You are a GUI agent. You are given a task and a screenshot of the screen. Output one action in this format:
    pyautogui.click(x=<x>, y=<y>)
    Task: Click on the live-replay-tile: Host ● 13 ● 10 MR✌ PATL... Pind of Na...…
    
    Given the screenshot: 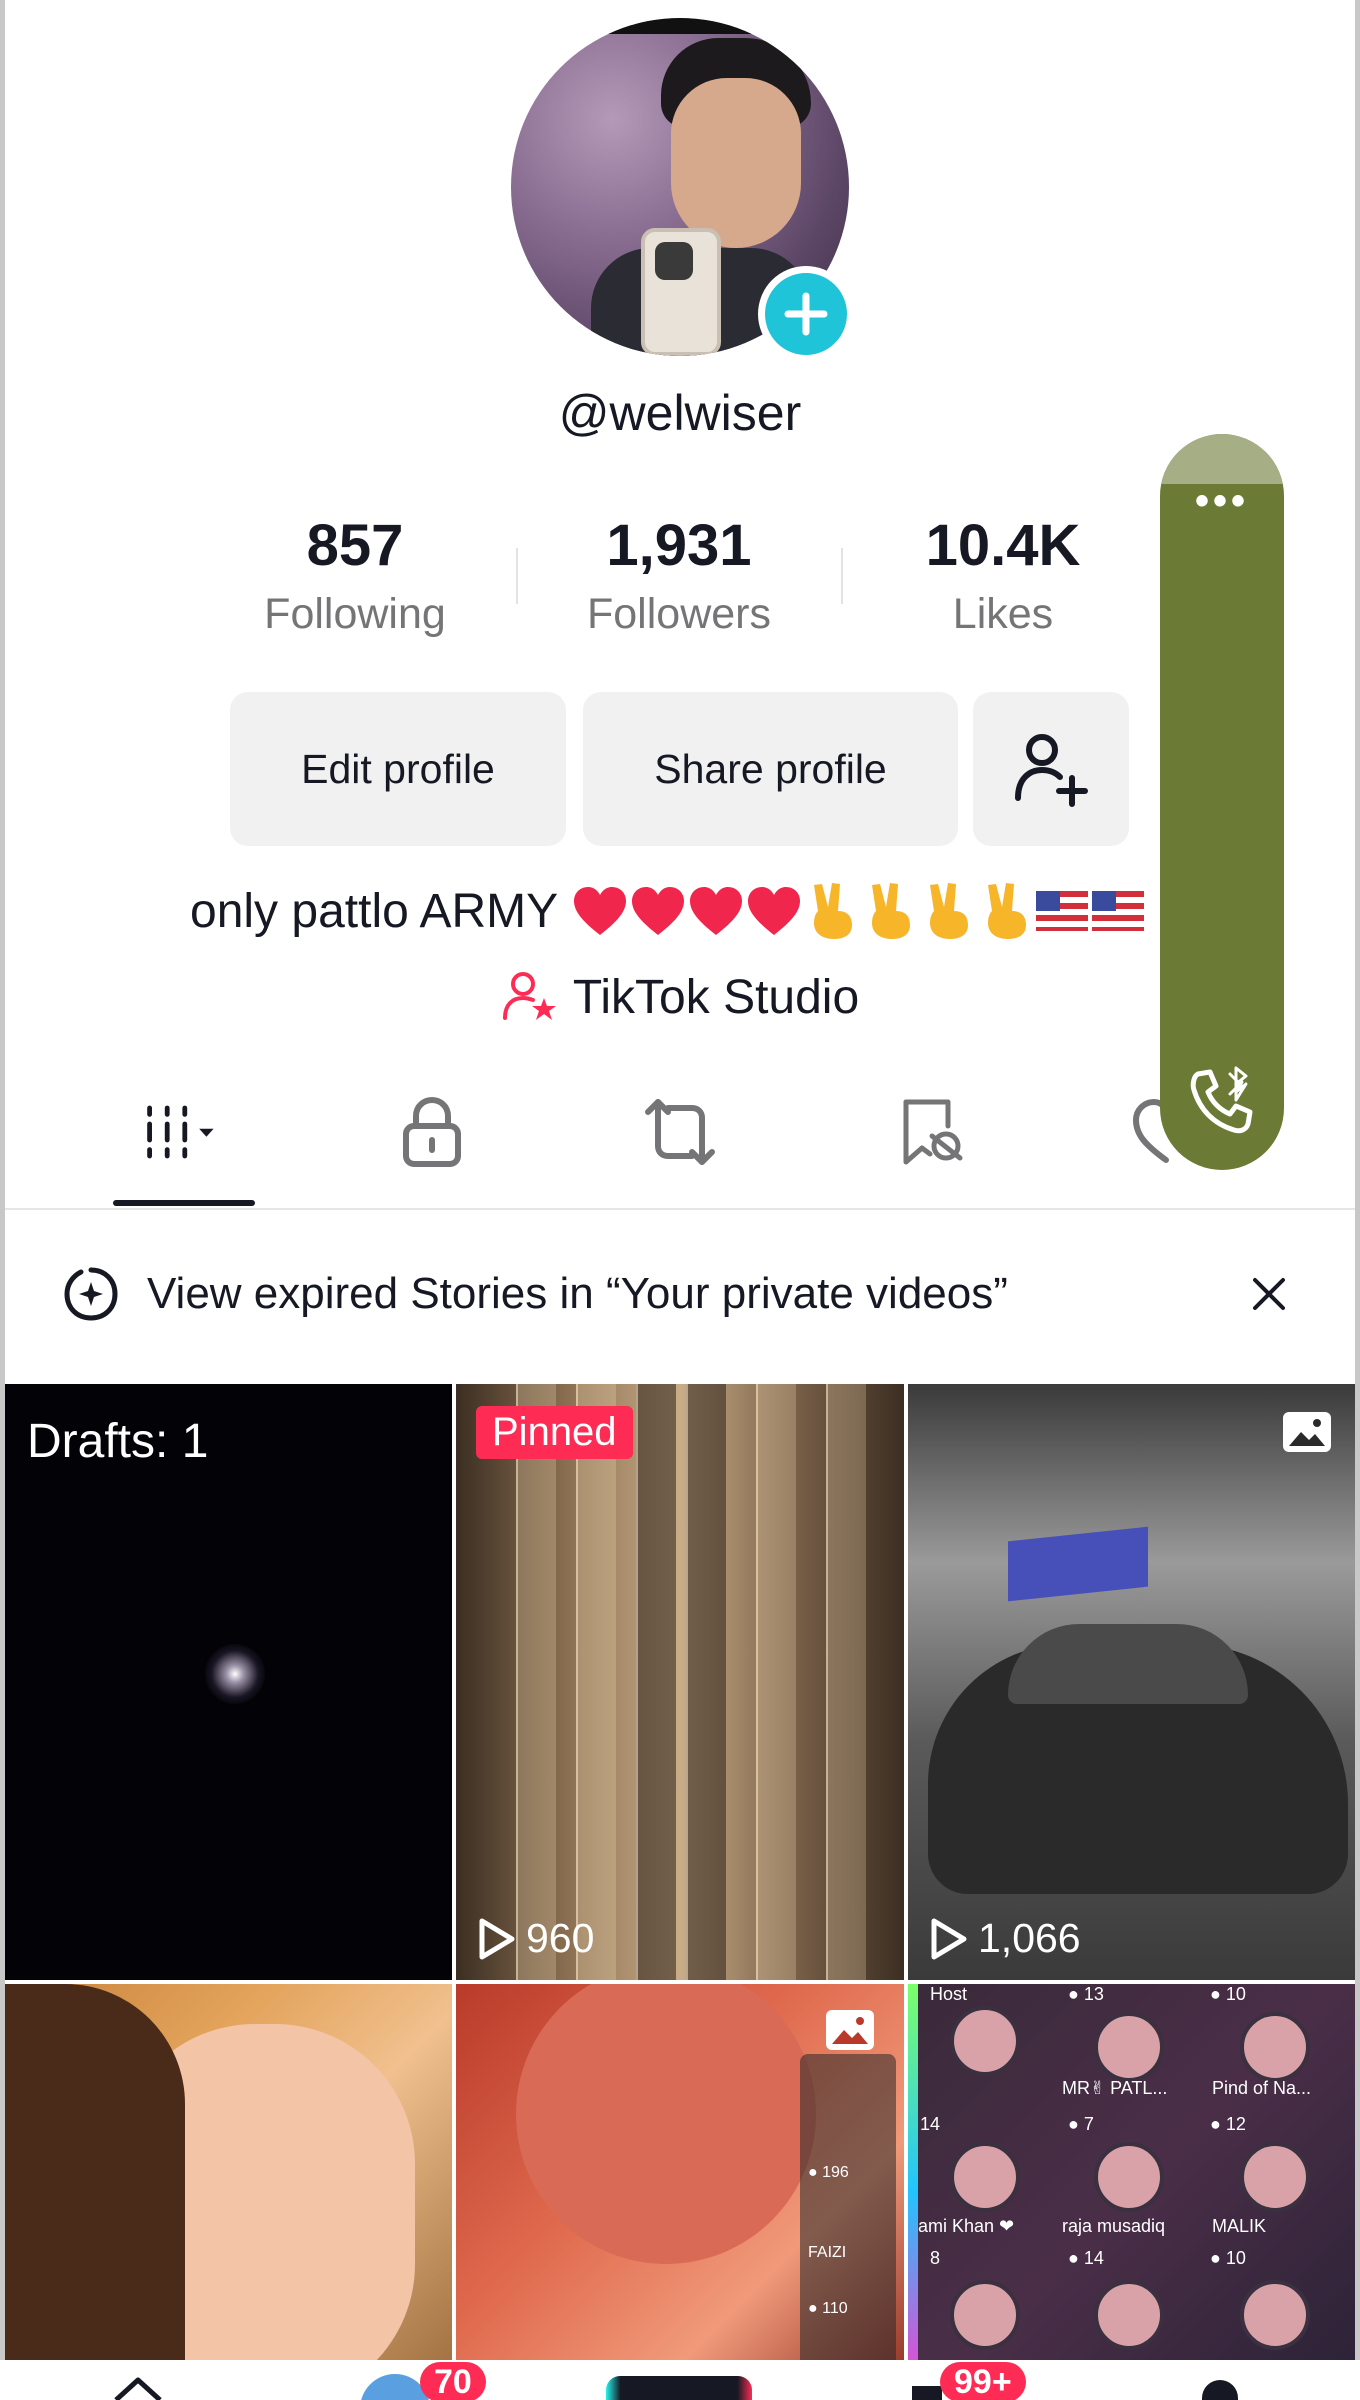 What is the action you would take?
    pyautogui.click(x=1131, y=2192)
    